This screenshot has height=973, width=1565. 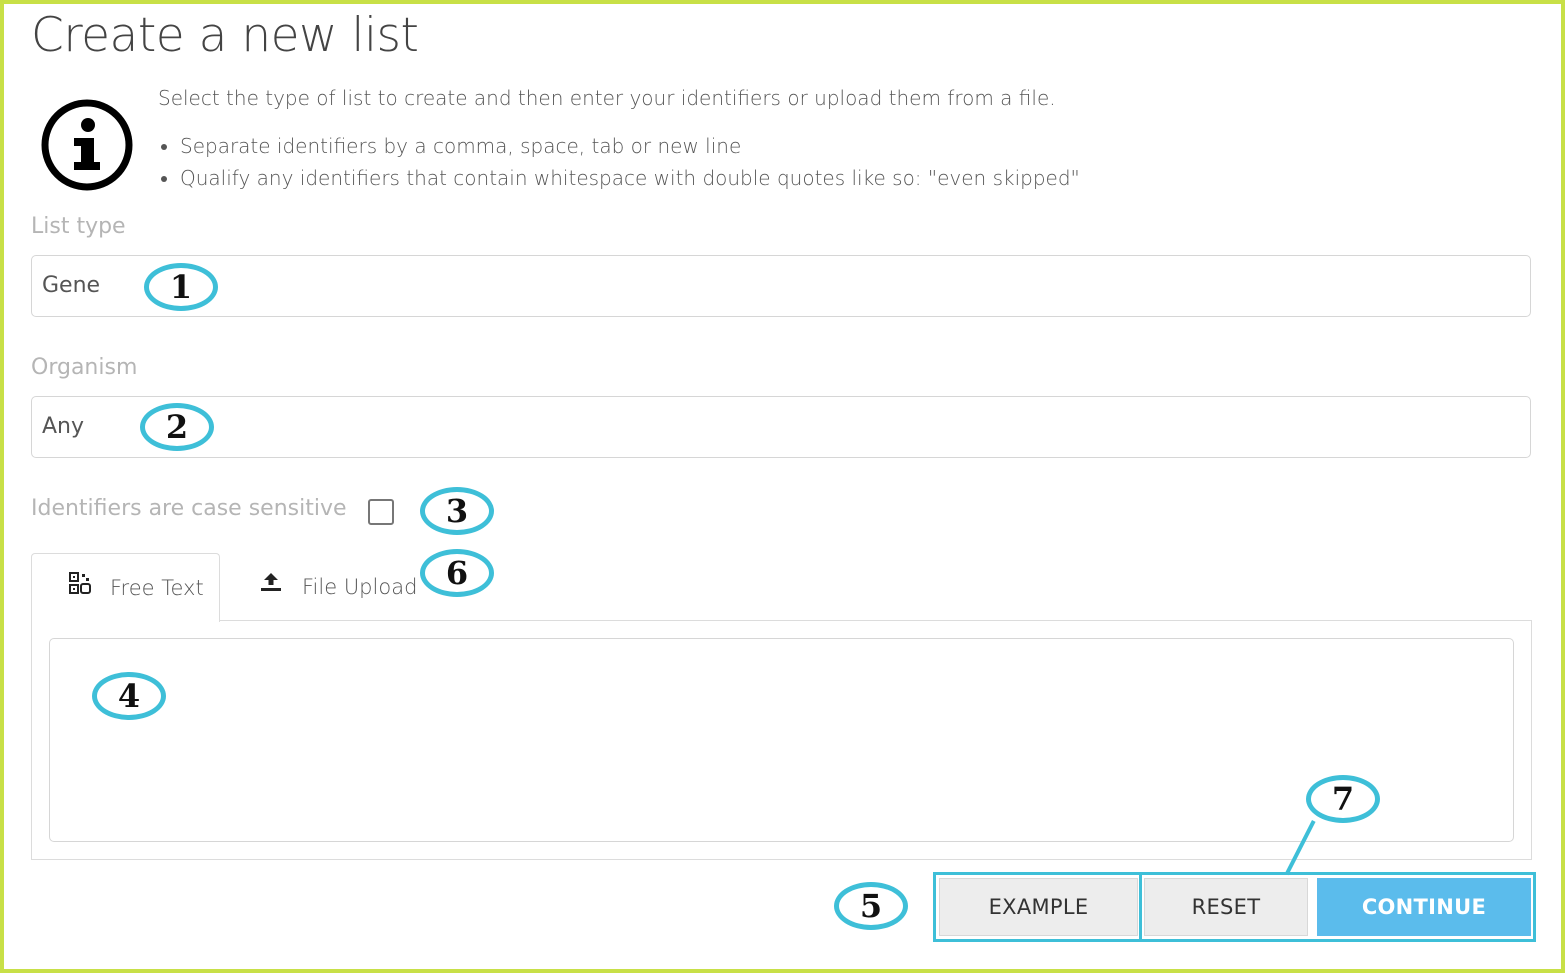 I want to click on organism-value: Any, so click(x=63, y=426).